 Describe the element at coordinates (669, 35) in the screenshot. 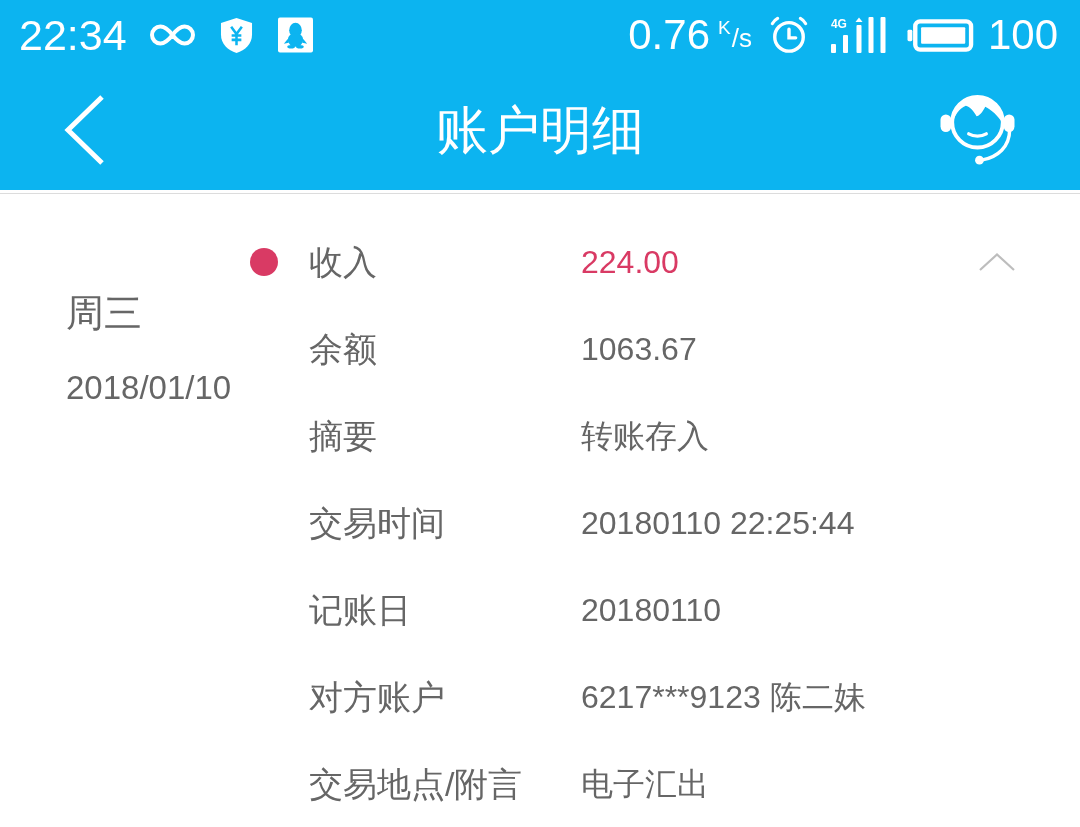

I see `network-speed: 0.76` at that location.